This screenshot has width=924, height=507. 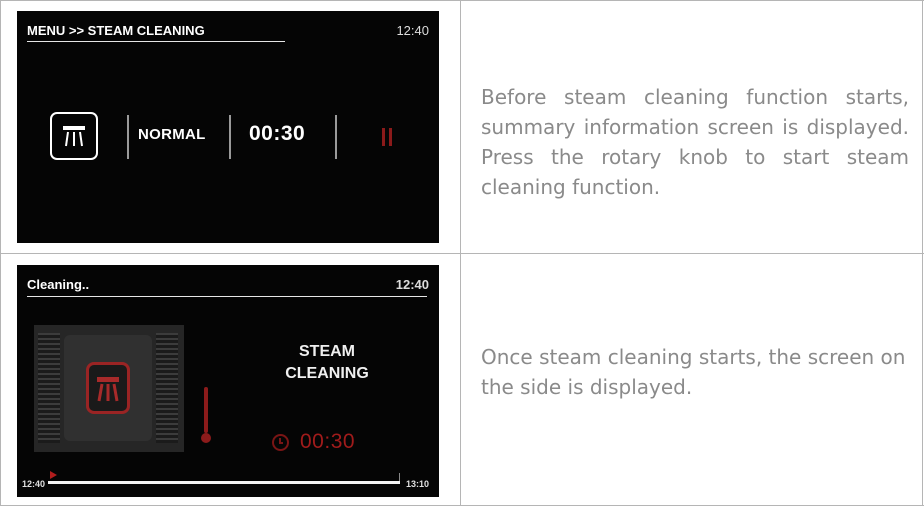 What do you see at coordinates (0, 253) in the screenshot?
I see `table-border-left` at bounding box center [0, 253].